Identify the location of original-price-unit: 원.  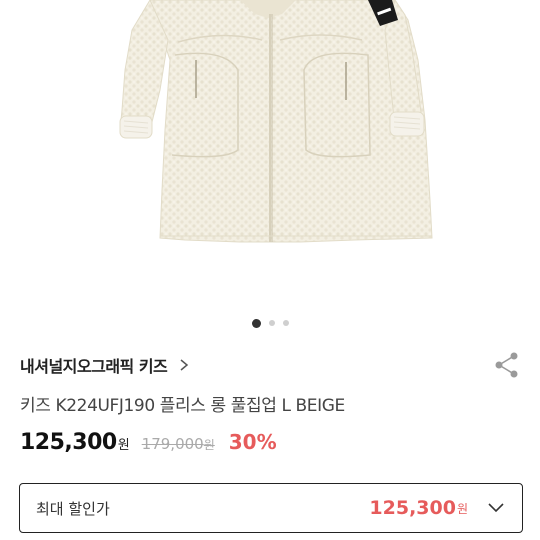
(209, 445).